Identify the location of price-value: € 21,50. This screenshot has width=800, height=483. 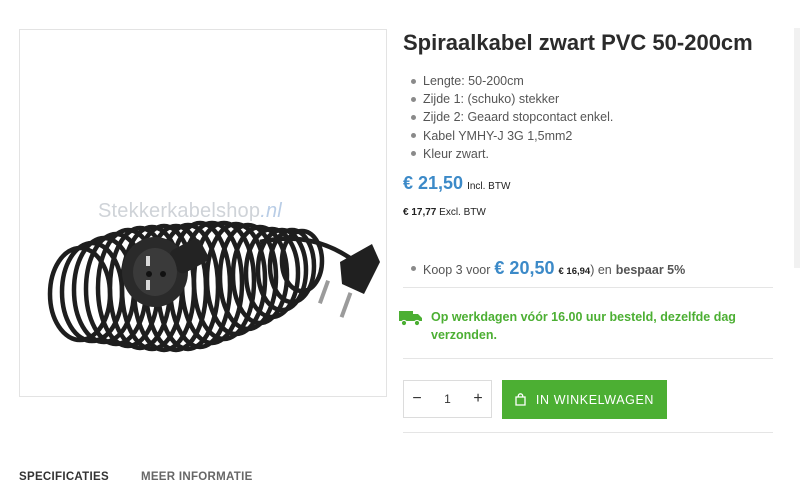
(433, 183).